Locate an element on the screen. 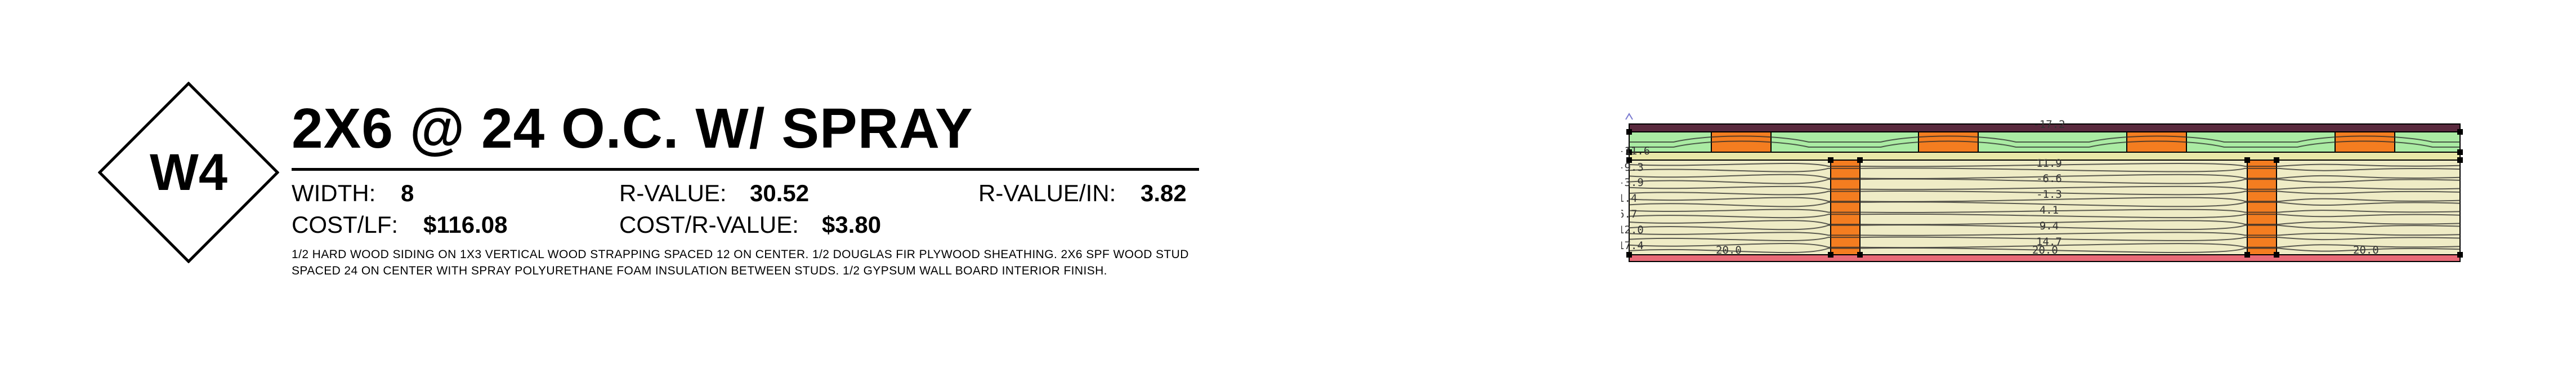 This screenshot has height=381, width=2576. cost-lf-value-wrap: $116.08 is located at coordinates (465, 225).